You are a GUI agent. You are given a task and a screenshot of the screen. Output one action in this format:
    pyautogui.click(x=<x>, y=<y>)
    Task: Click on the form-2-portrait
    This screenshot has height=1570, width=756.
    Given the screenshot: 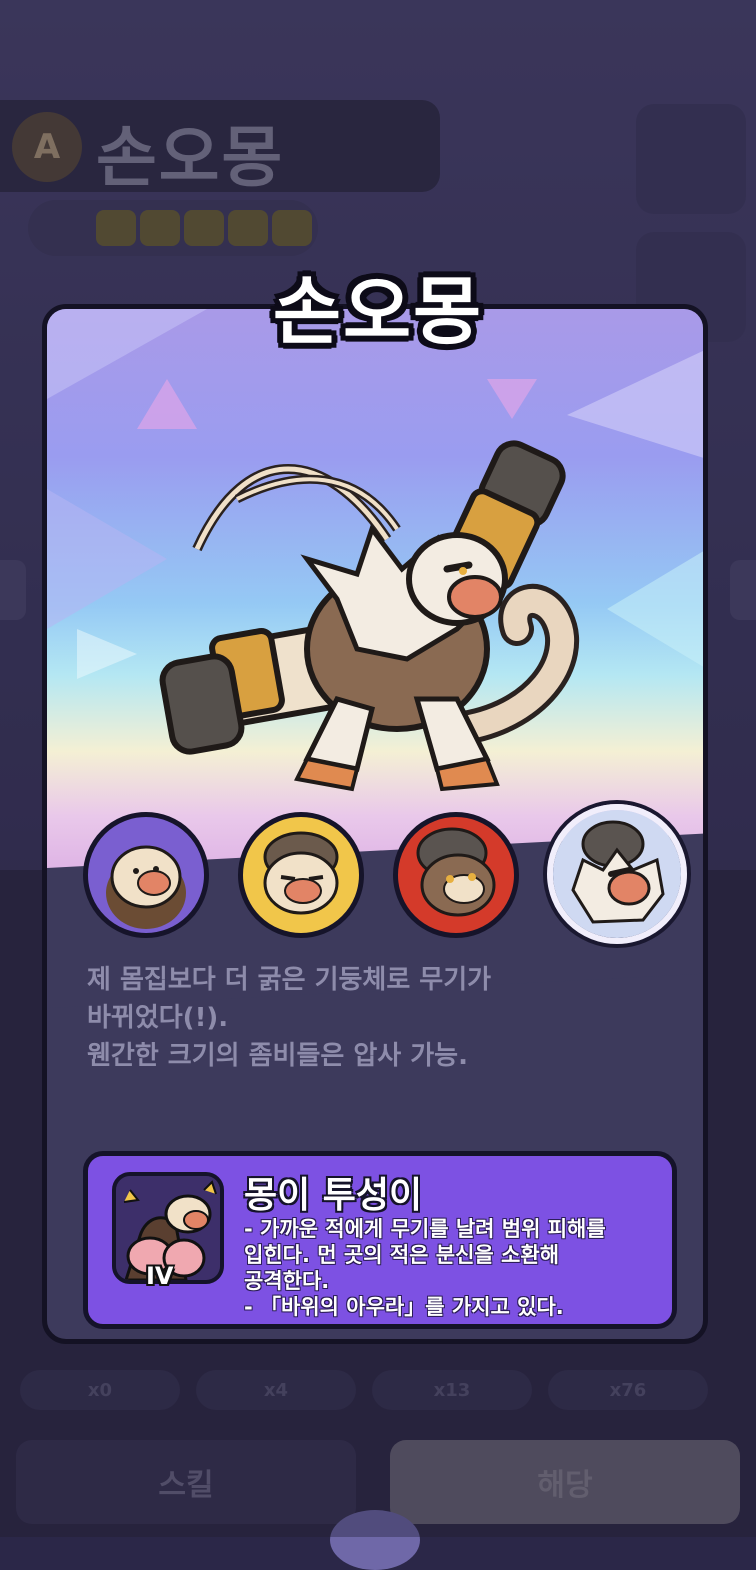 What is the action you would take?
    pyautogui.click(x=301, y=875)
    